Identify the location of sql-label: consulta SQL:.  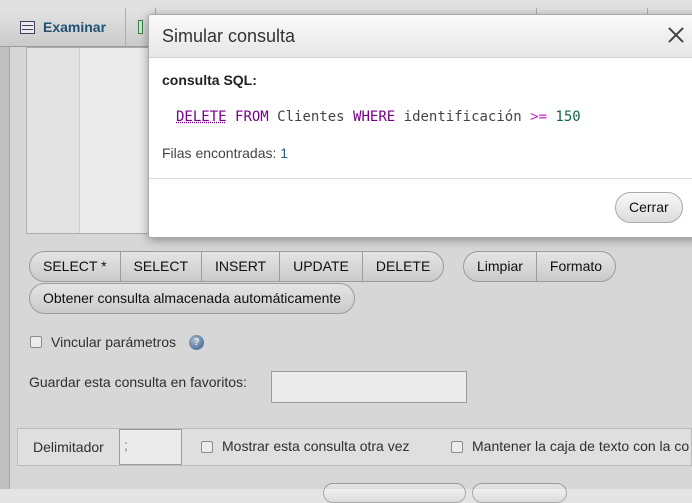
(209, 80).